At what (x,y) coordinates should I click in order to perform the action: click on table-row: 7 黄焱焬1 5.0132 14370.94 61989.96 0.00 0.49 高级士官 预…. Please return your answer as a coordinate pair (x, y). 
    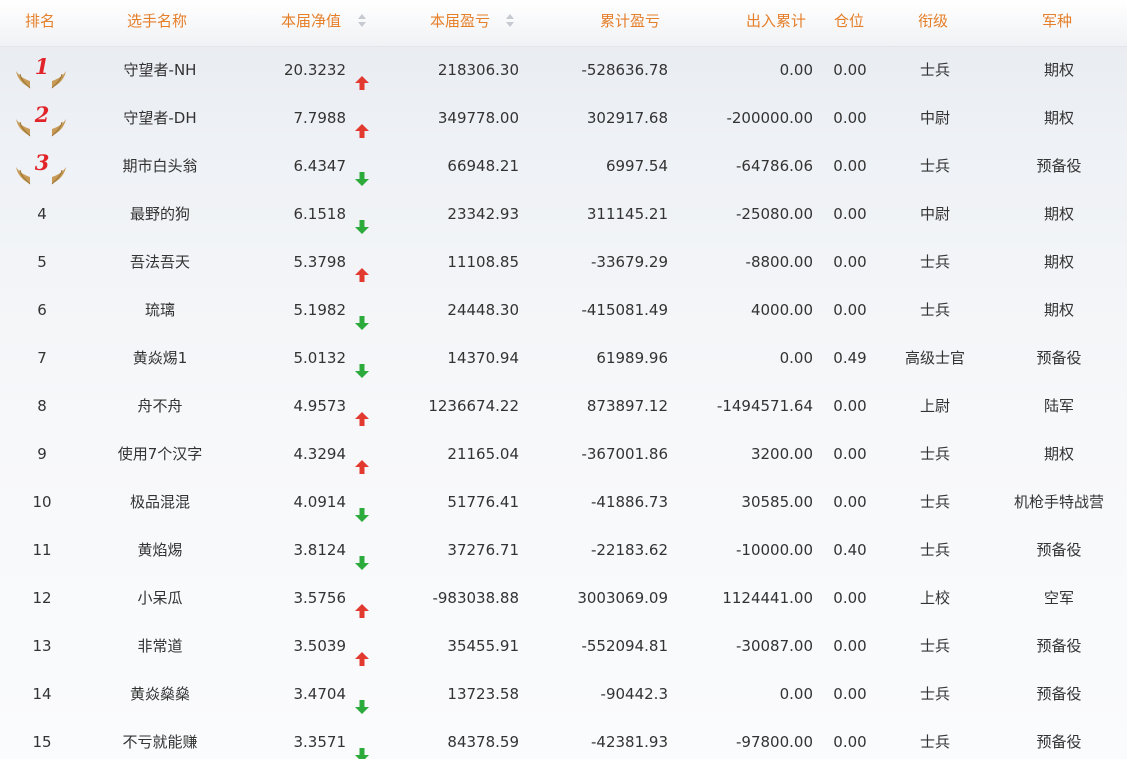
    Looking at the image, I should click on (563, 358).